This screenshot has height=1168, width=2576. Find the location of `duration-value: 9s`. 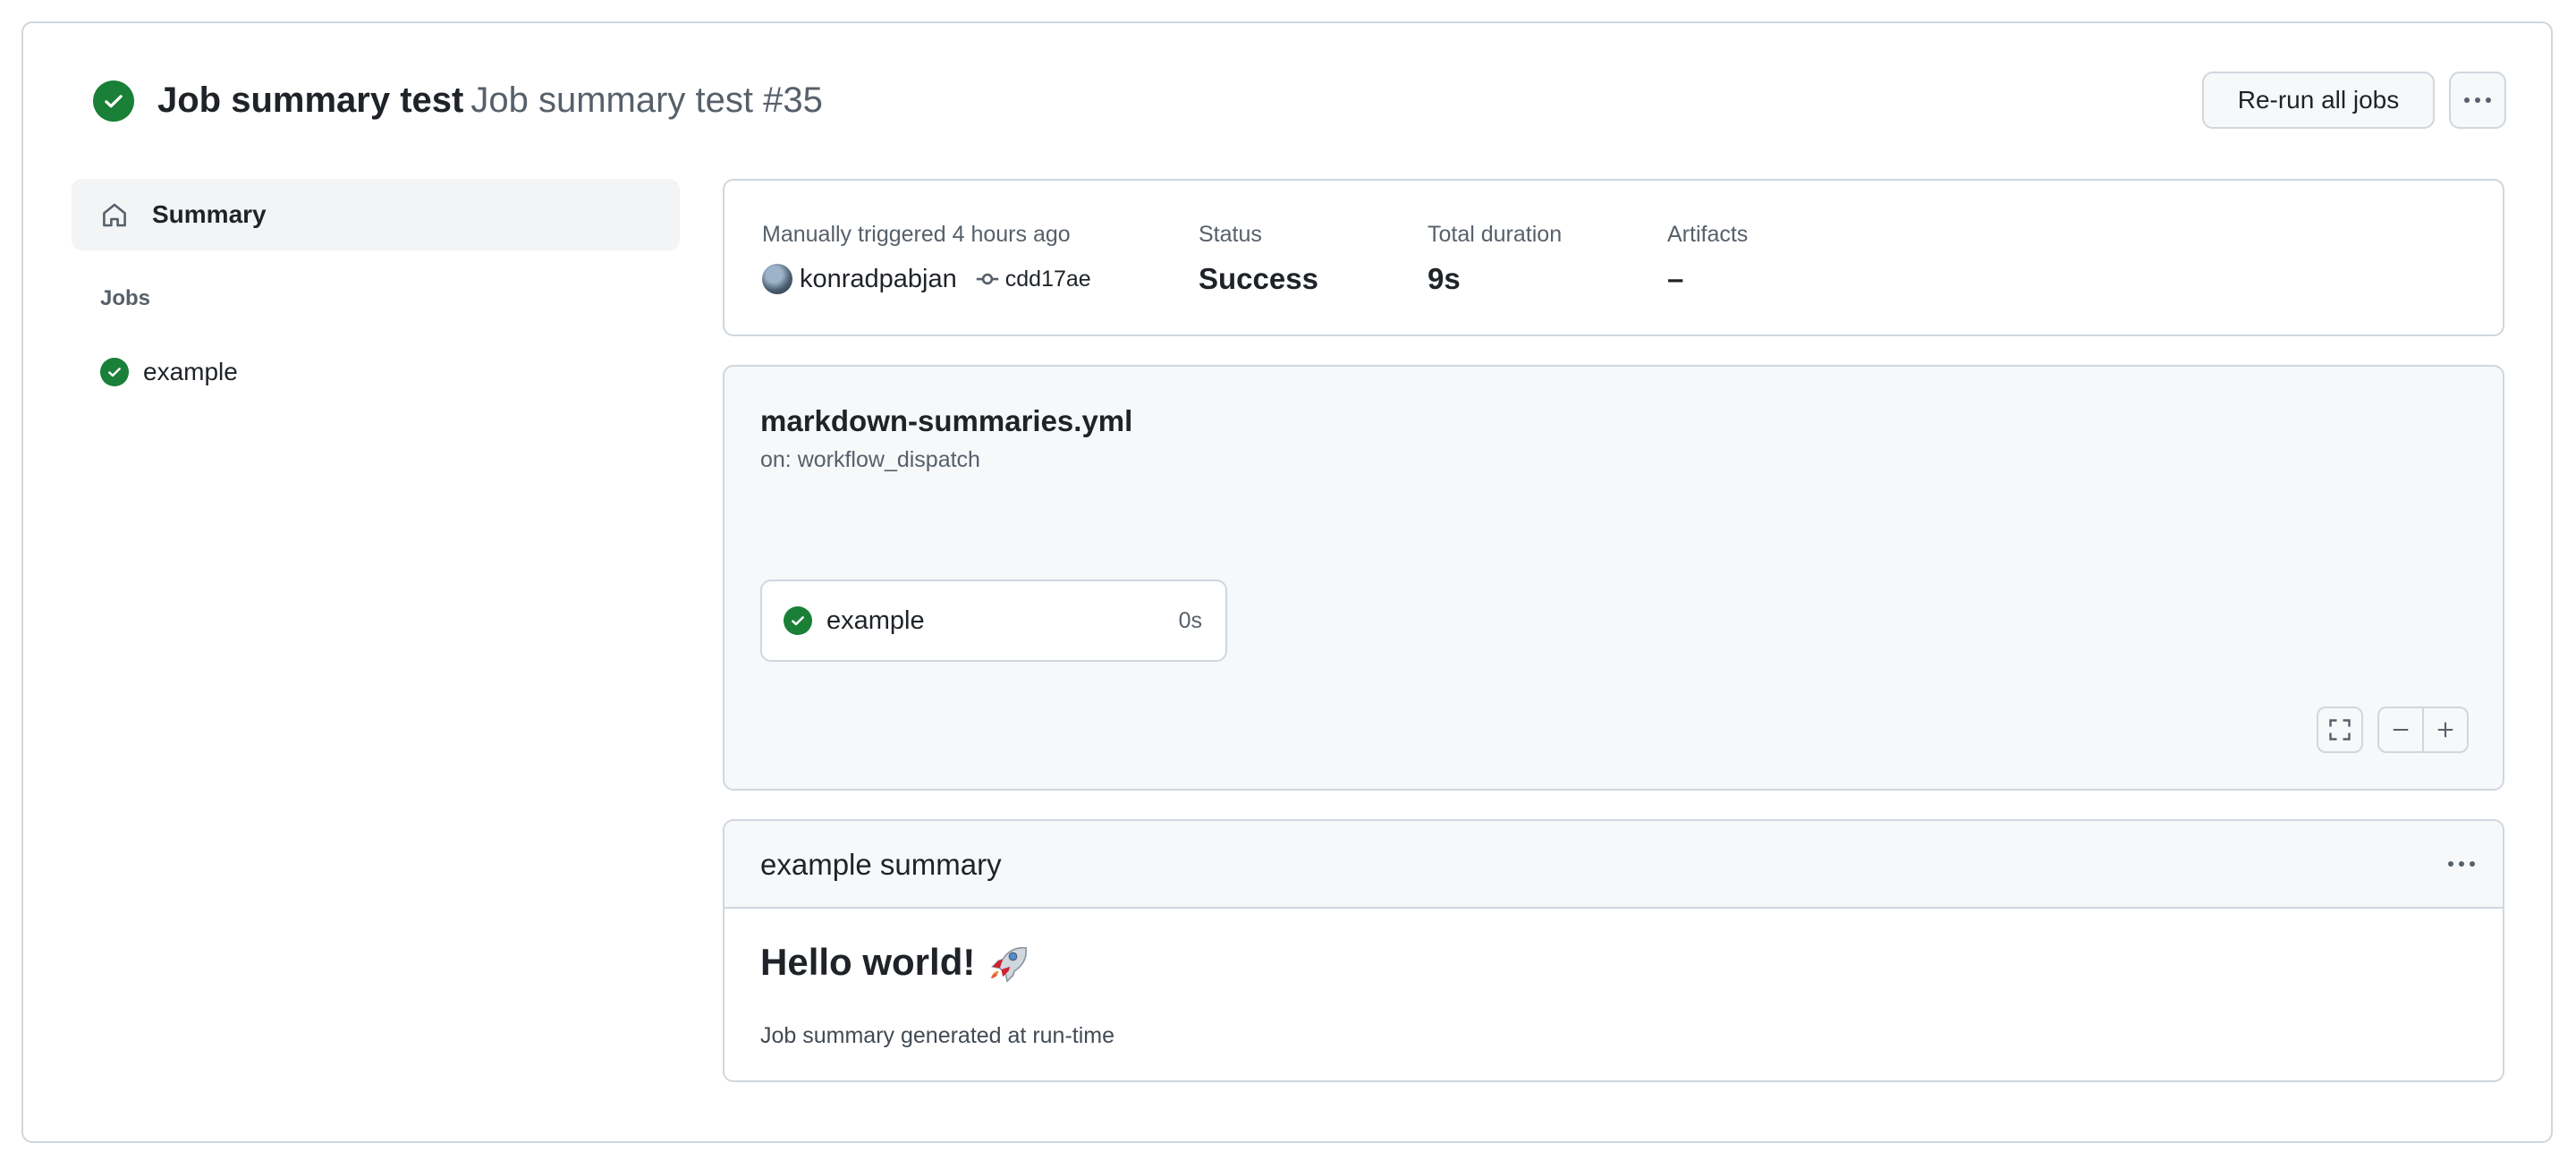

duration-value: 9s is located at coordinates (1444, 278).